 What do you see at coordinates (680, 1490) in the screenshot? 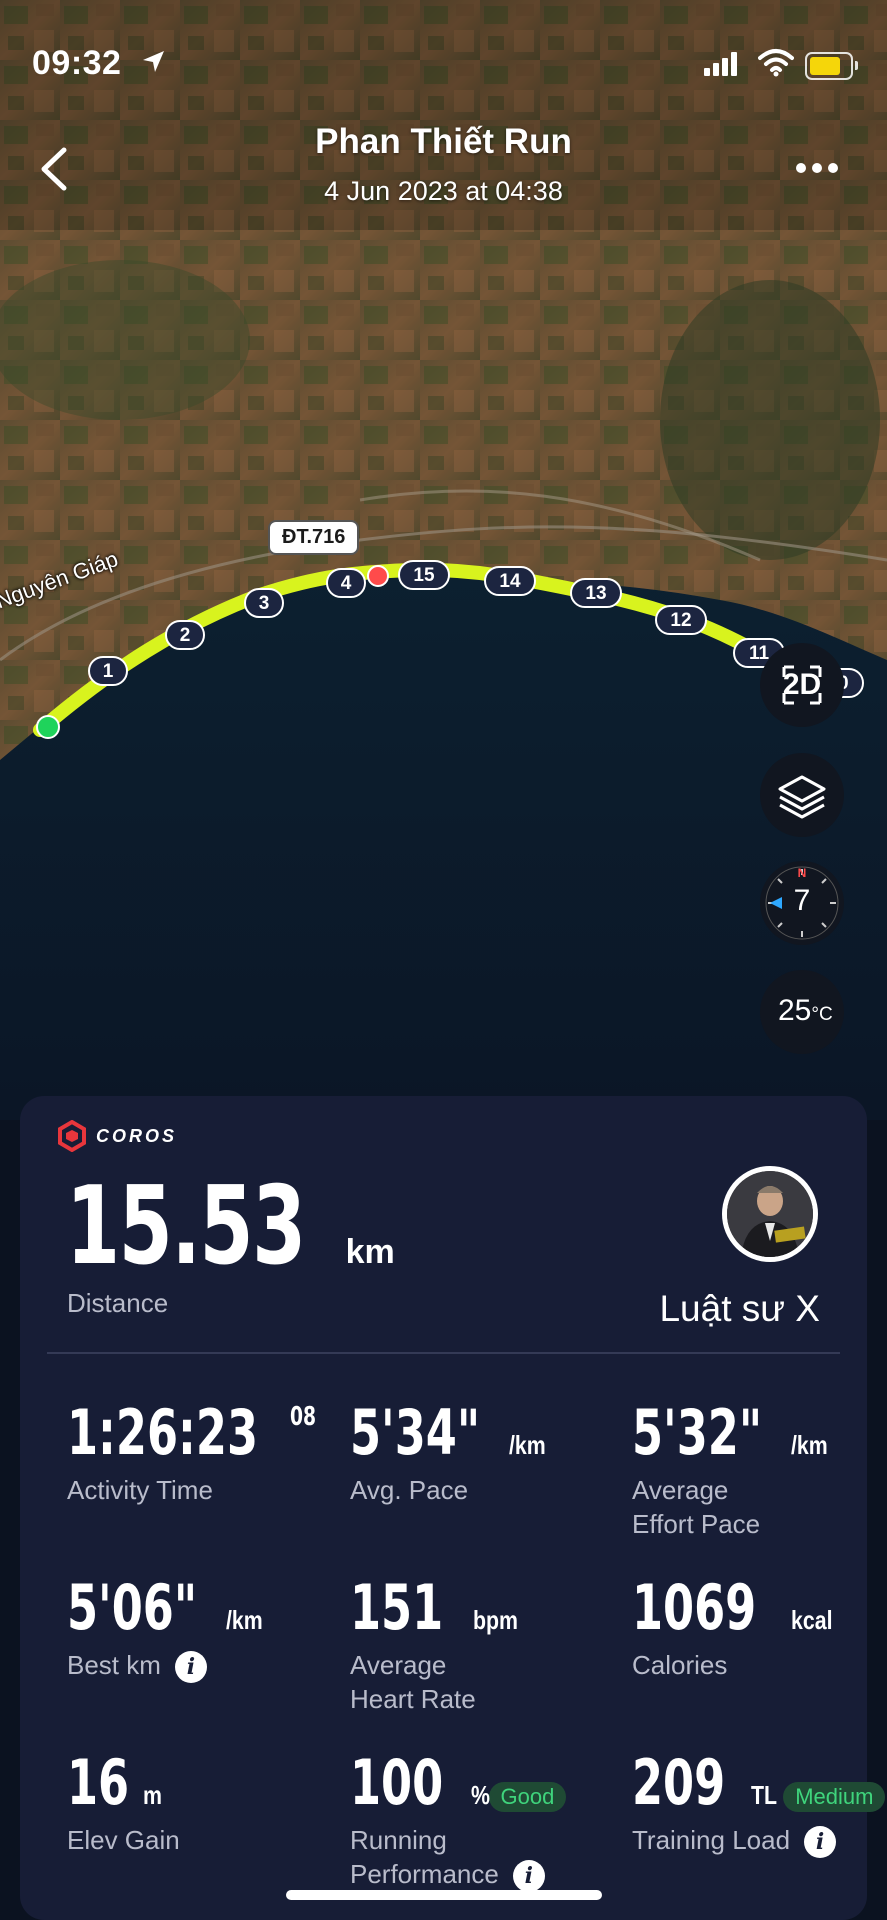
I see `effort-pace-label-line1: Average` at bounding box center [680, 1490].